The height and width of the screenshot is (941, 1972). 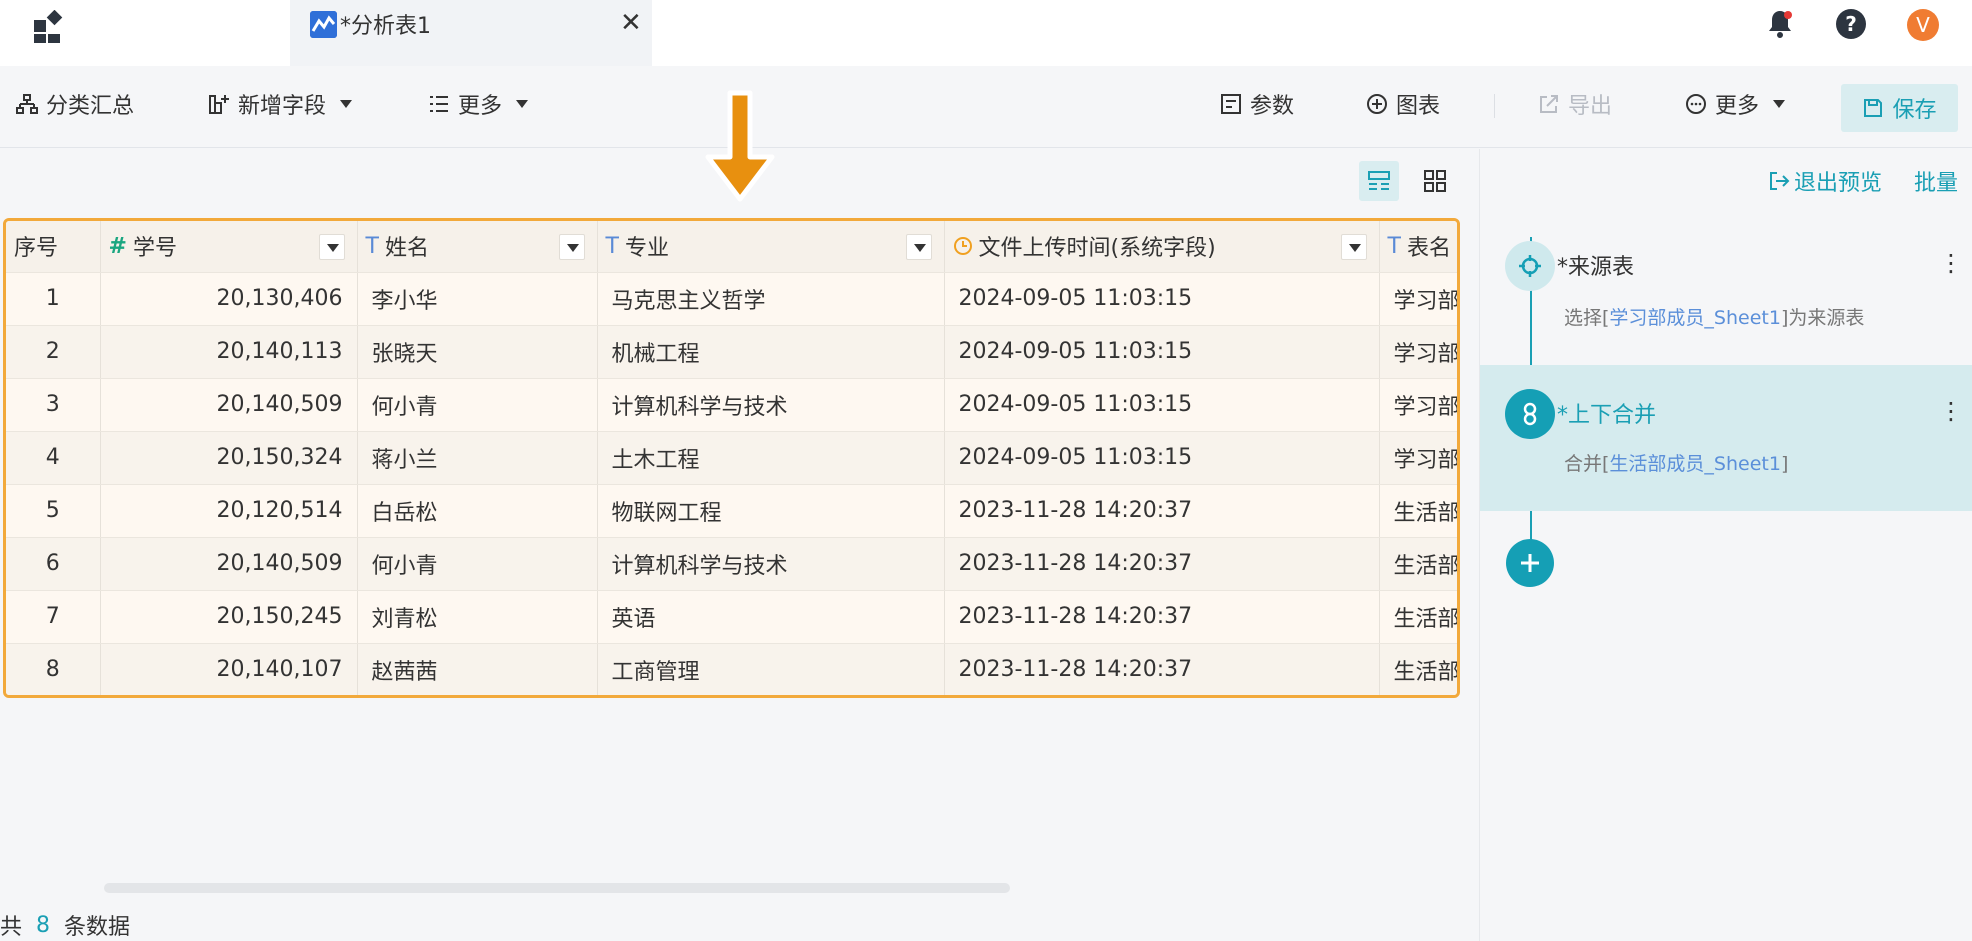 I want to click on step-source-table: *来源表 选择[学习部成员_Sheet1]为来源表 ⋮, so click(x=1726, y=297).